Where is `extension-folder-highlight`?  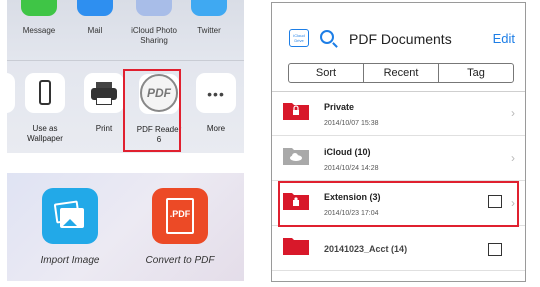
extension-folder-highlight is located at coordinates (398, 204).